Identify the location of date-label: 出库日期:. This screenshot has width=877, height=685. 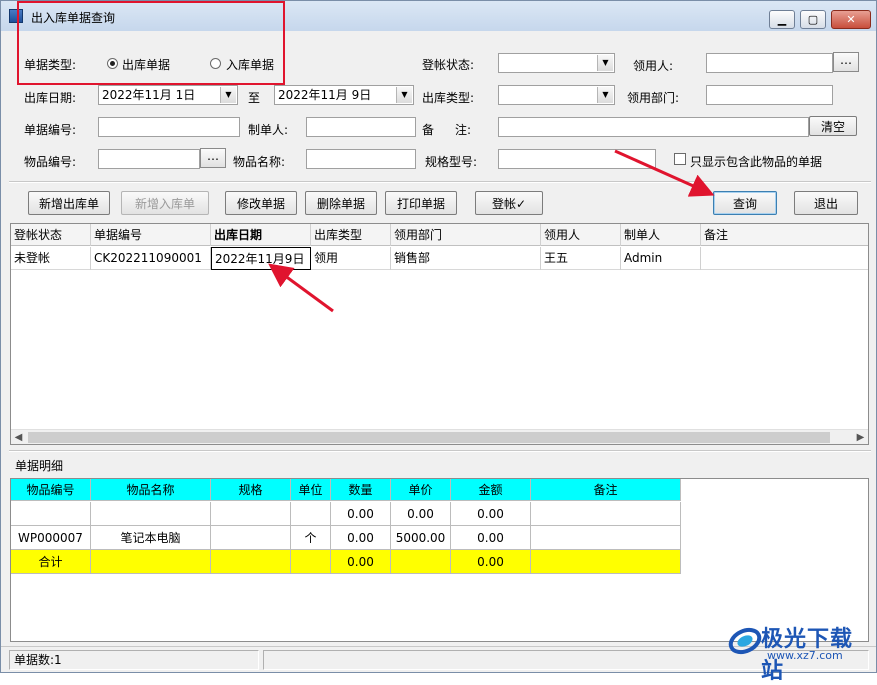
(50, 98).